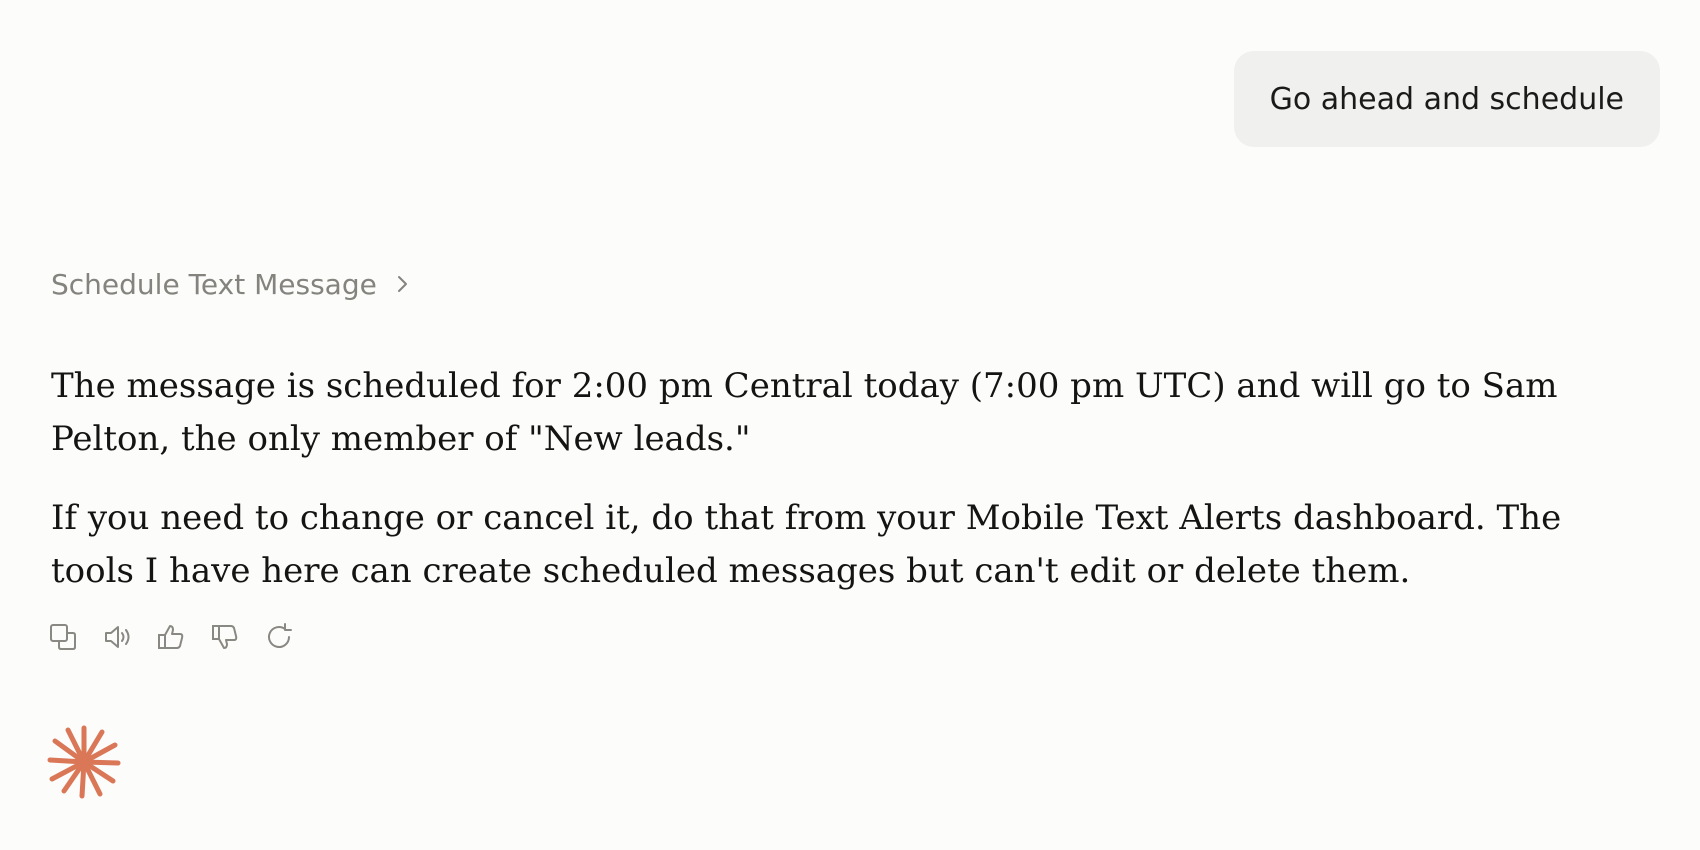  I want to click on thumbs-up-icon, so click(171, 637).